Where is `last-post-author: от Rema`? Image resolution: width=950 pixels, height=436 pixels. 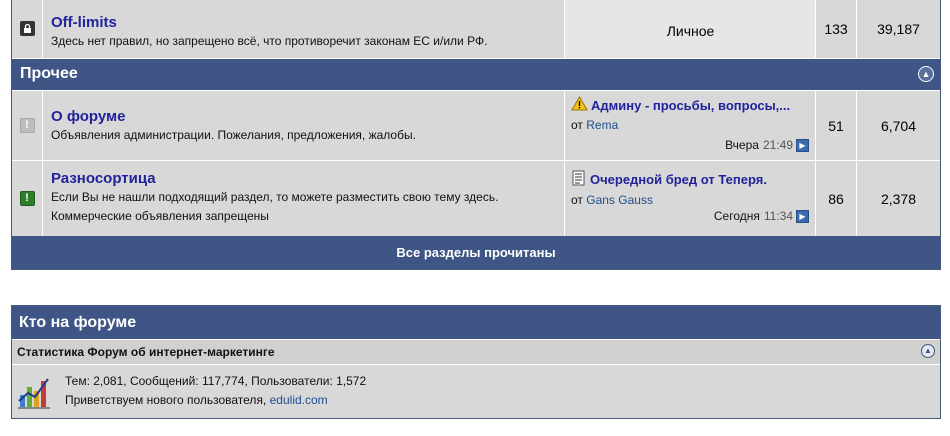
last-post-author: от Rema is located at coordinates (690, 125).